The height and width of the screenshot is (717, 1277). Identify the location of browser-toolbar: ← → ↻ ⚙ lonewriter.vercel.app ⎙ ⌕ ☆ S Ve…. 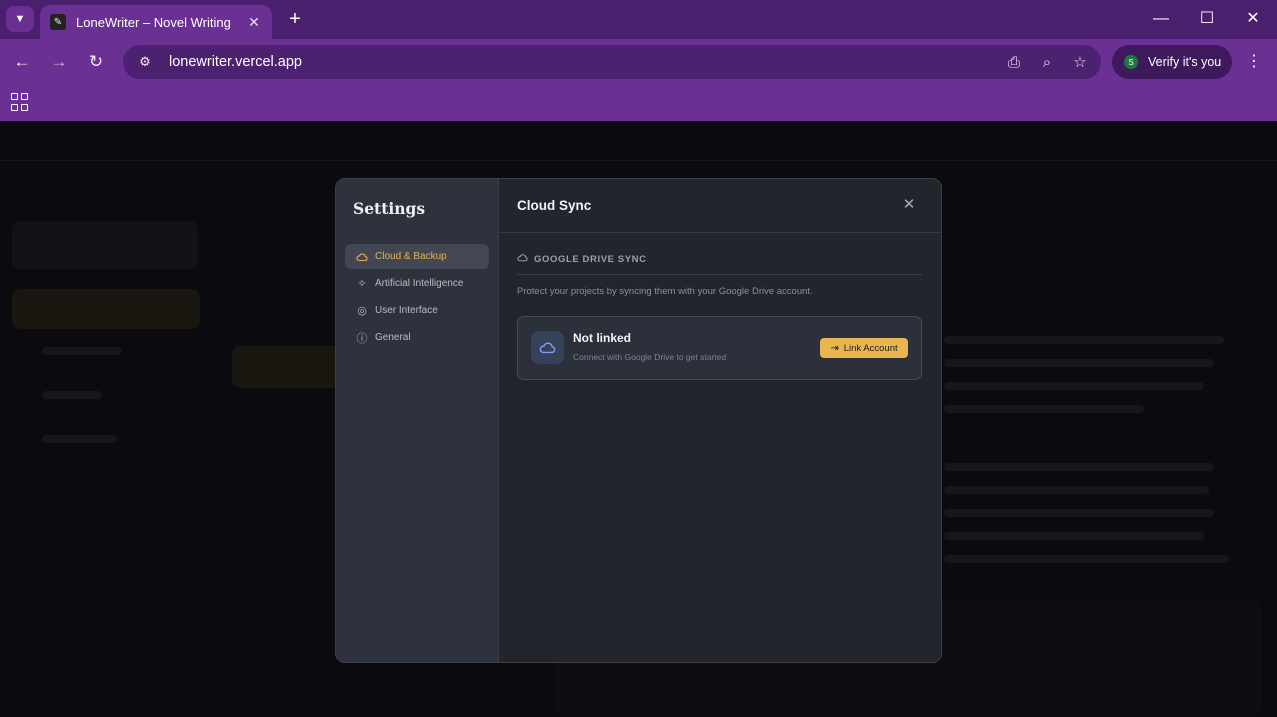
(638, 62).